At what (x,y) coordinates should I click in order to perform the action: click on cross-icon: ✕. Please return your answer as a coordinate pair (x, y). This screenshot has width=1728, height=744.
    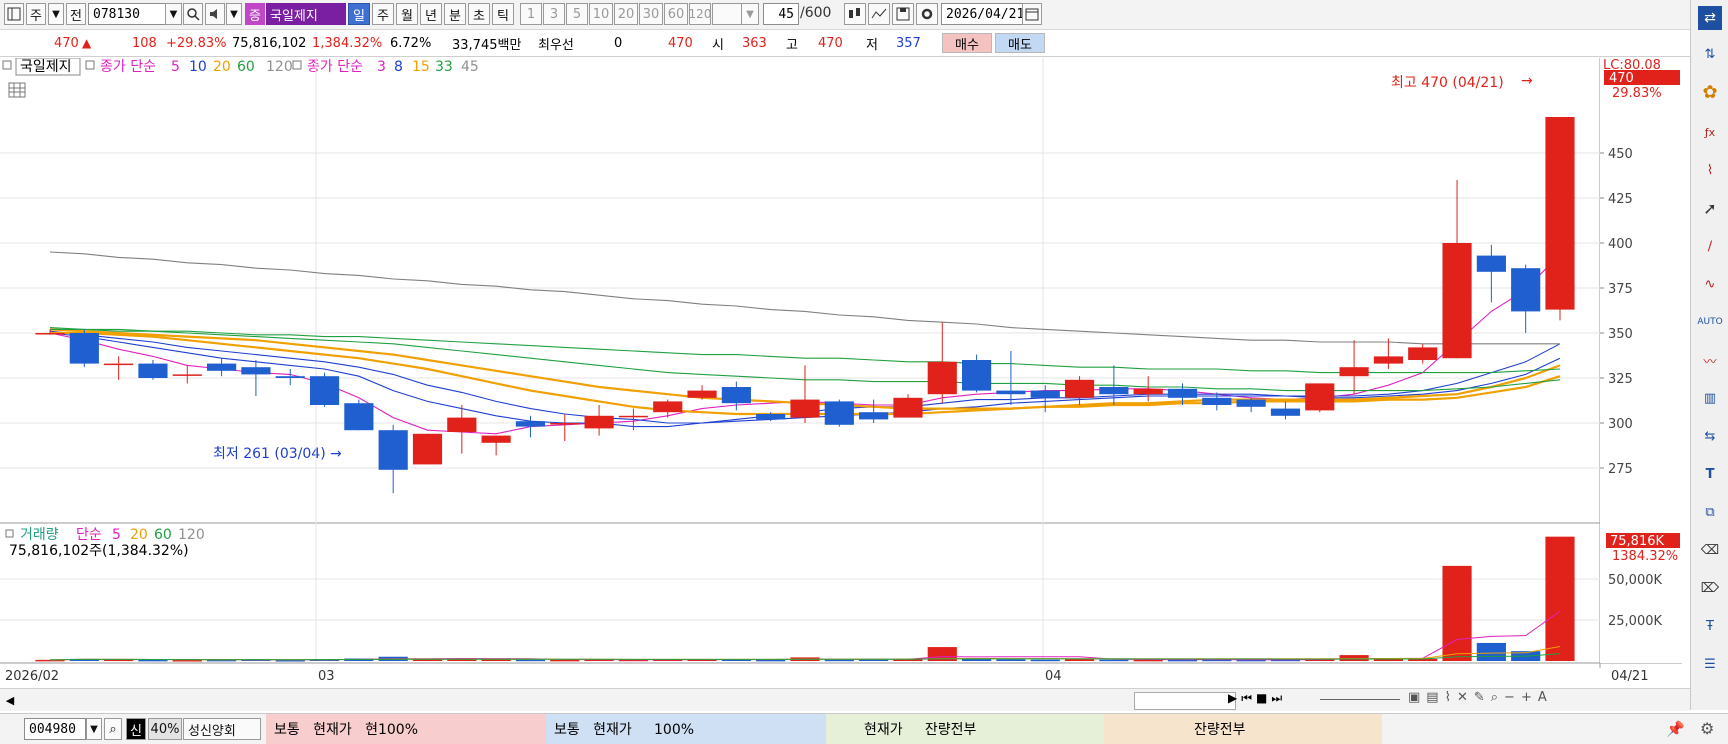
    Looking at the image, I should click on (1462, 700).